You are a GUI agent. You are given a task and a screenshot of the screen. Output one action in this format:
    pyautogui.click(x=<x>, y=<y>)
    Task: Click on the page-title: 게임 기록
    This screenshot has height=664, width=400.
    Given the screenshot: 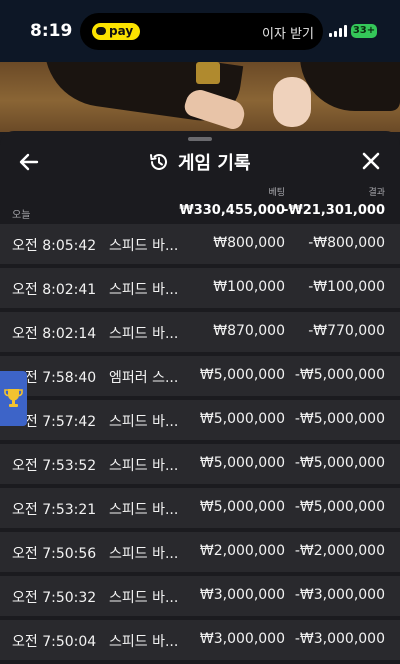 What is the action you would take?
    pyautogui.click(x=214, y=163)
    